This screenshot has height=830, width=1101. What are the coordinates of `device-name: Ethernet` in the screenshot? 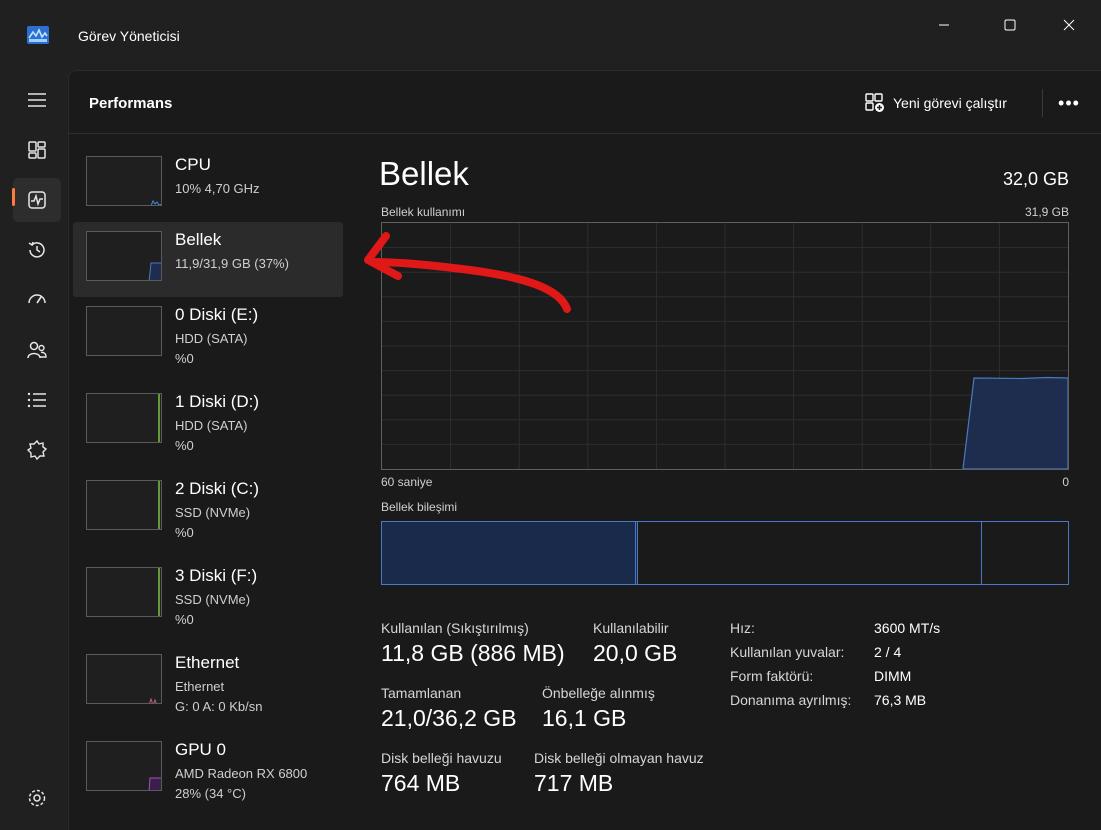 It's located at (207, 662).